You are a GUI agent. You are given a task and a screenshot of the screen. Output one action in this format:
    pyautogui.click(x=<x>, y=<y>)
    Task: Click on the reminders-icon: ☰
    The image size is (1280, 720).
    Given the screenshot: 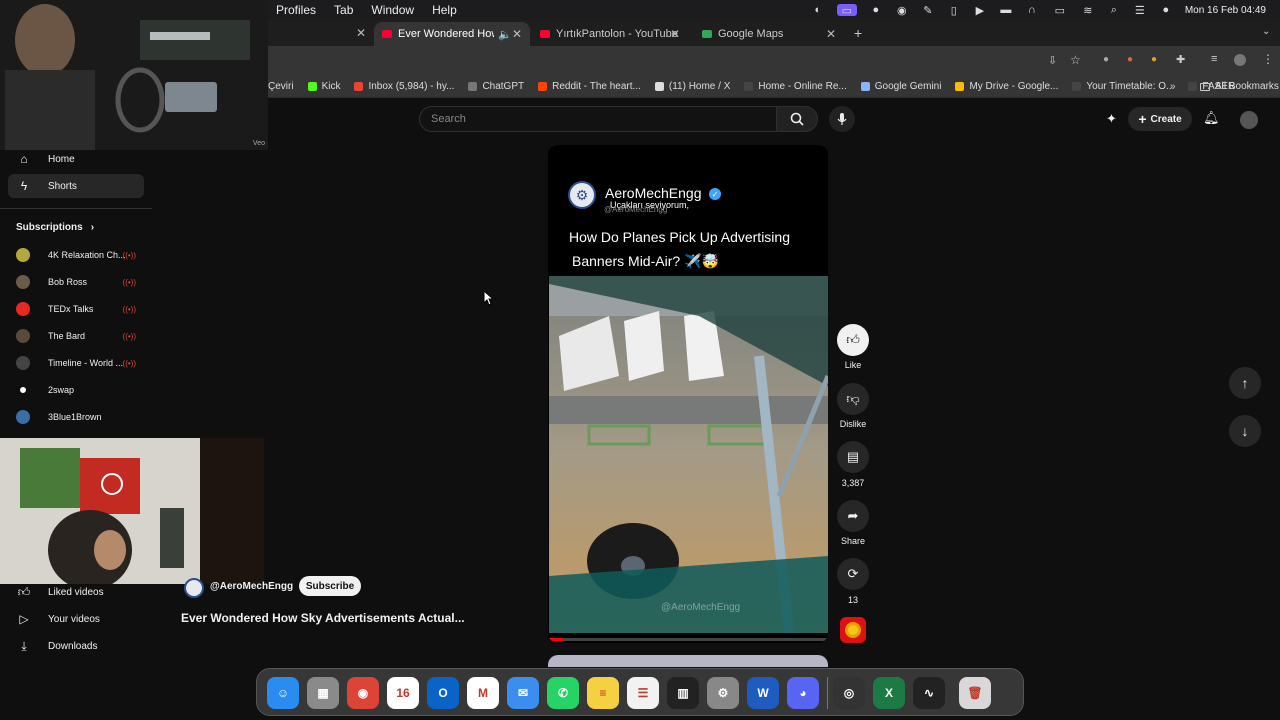 What is the action you would take?
    pyautogui.click(x=643, y=693)
    